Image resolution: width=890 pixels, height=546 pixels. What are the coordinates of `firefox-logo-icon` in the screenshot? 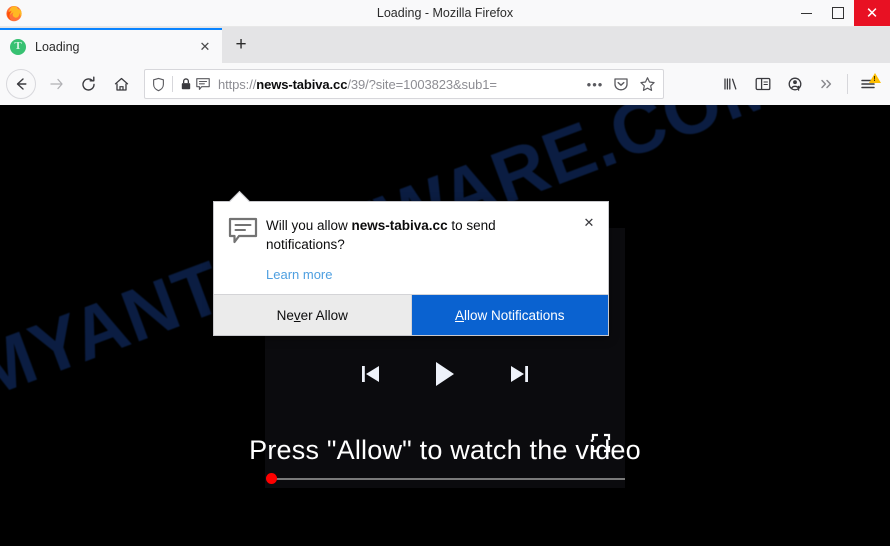 It's located at (14, 13).